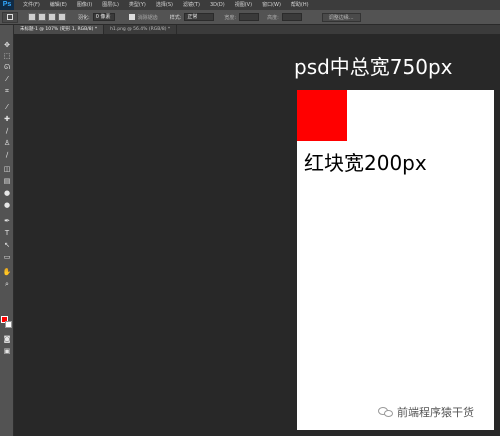 The image size is (500, 436). I want to click on red-rectangle-layer, so click(322, 115).